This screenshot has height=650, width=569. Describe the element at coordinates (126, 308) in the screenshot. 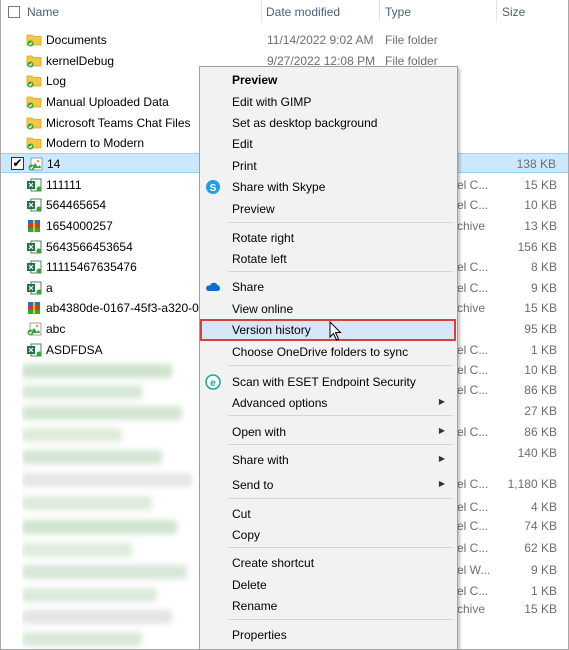

I see `file-name: ab4380de-0167-45f3-a320-07` at that location.